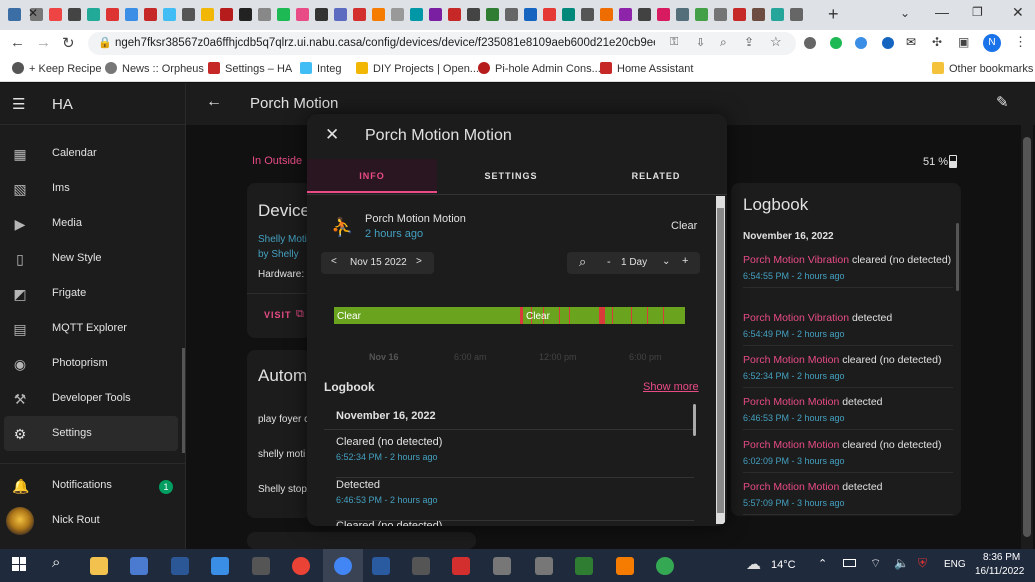 The height and width of the screenshot is (582, 1035). I want to click on remote-icon, so click(502, 566).